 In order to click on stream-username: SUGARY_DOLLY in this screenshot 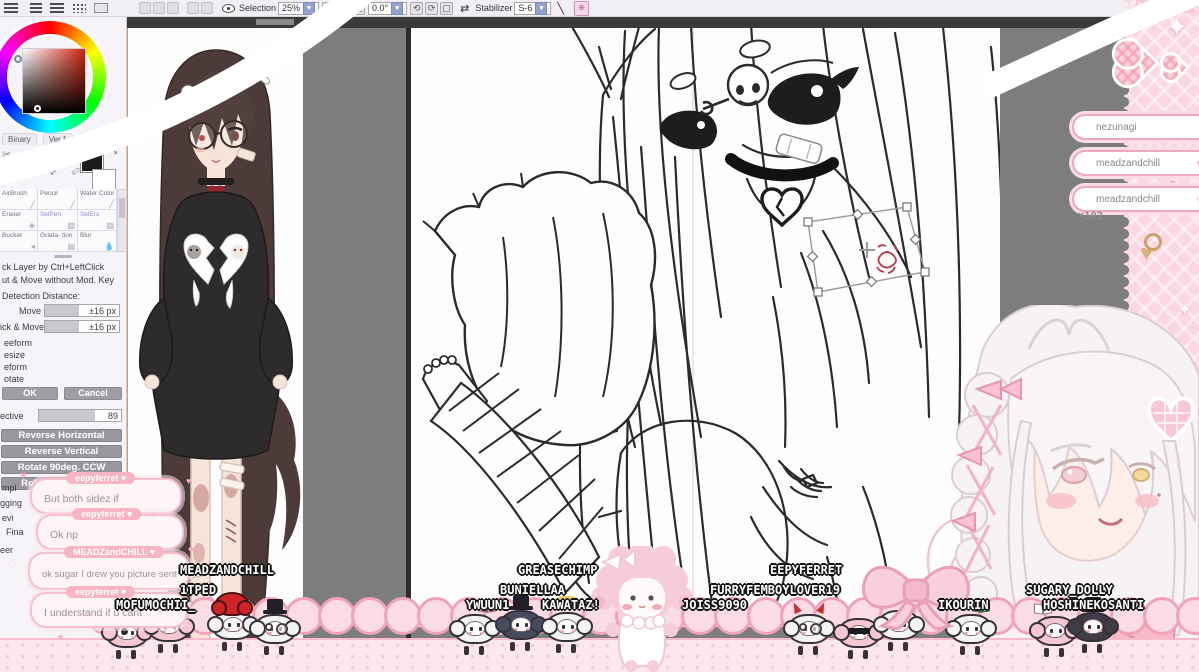, I will do `click(1069, 590)`.